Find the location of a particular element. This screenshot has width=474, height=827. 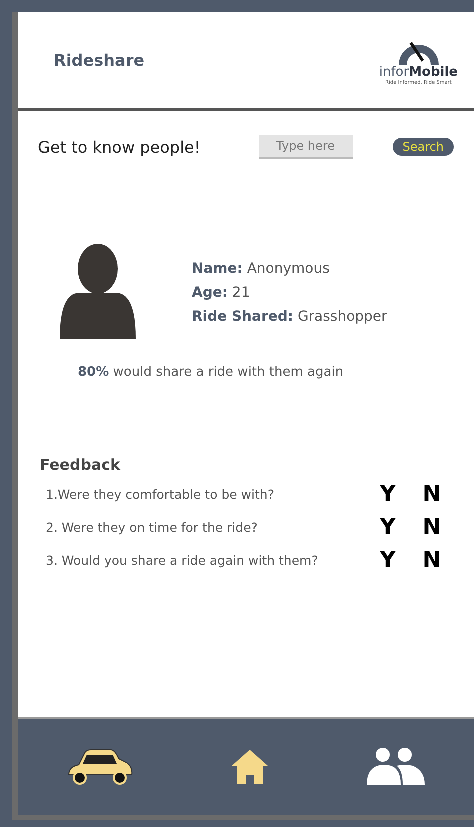

profile-field: Age: 21 is located at coordinates (290, 293).